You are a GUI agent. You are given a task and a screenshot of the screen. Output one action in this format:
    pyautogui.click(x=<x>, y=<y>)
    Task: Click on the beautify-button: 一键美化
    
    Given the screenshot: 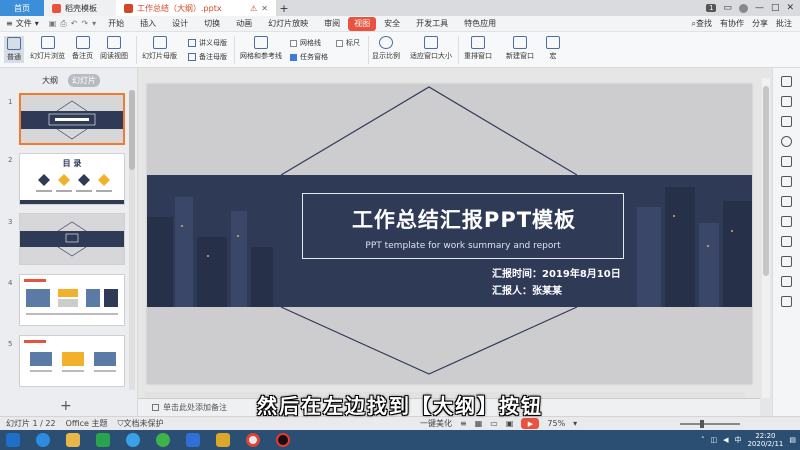 What is the action you would take?
    pyautogui.click(x=436, y=423)
    